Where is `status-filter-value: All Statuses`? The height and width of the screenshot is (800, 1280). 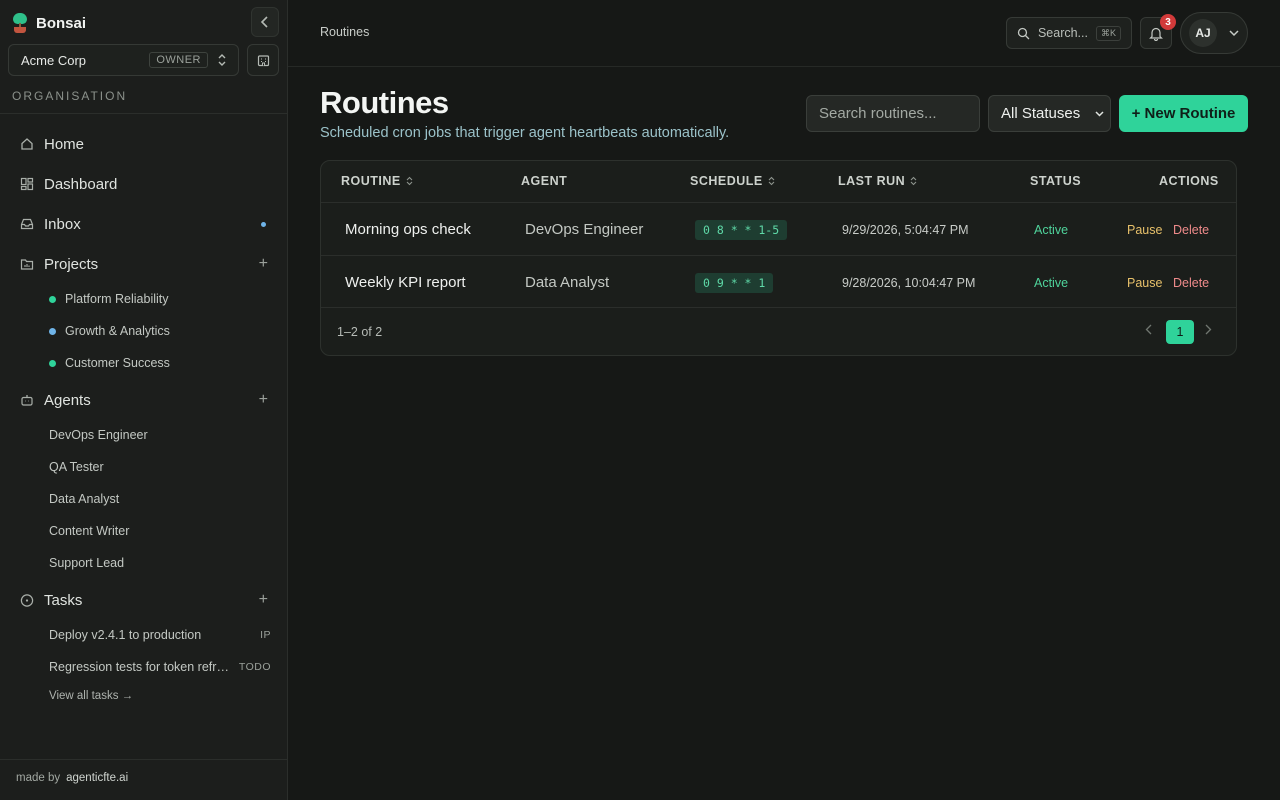
status-filter-value: All Statuses is located at coordinates (1041, 113).